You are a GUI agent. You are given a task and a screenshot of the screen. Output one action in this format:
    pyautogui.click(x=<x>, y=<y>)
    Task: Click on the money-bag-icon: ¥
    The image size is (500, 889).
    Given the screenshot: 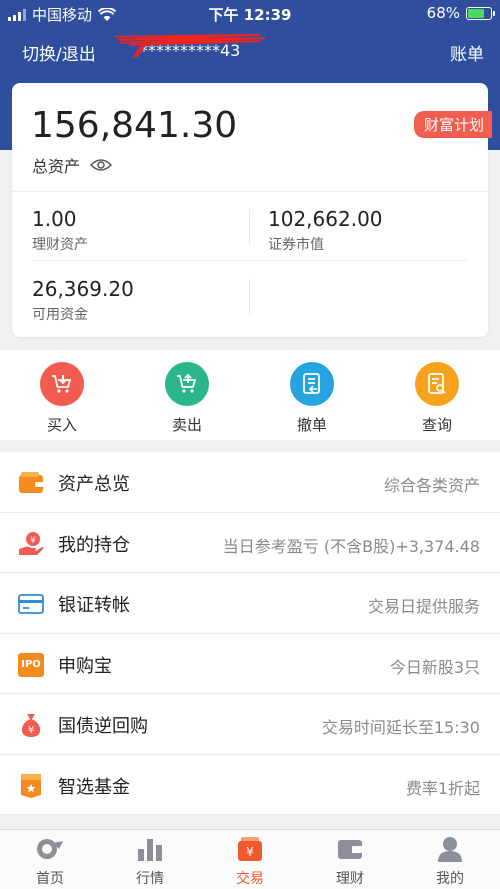 What is the action you would take?
    pyautogui.click(x=31, y=725)
    